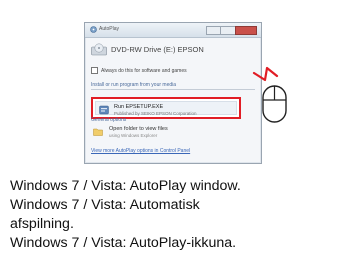  Describe the element at coordinates (109, 29) in the screenshot. I see `window-title: AutoPlay` at that location.